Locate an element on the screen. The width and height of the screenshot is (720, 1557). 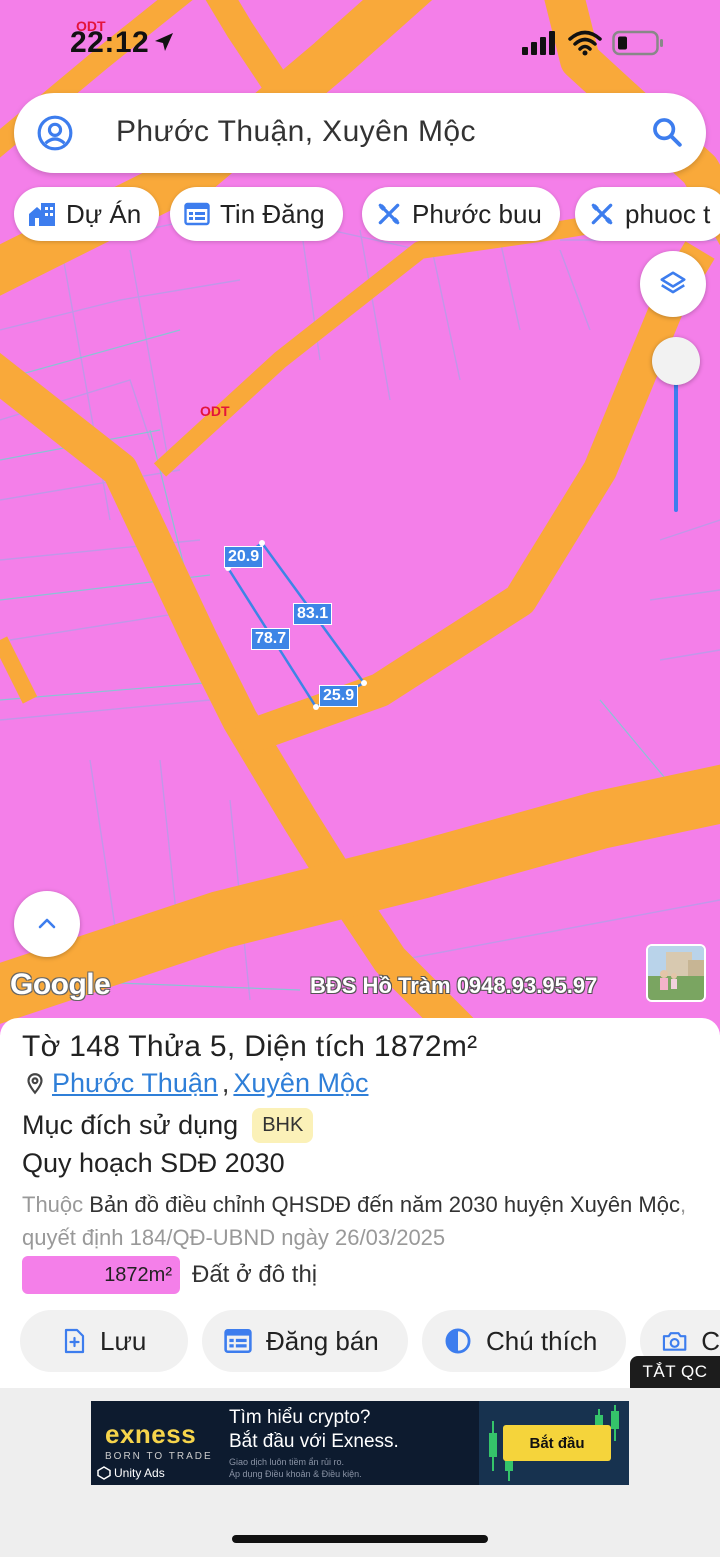
parcel-title: Tờ 148 Thửa 5, Diện tích 1872m² is located at coordinates (249, 1047).